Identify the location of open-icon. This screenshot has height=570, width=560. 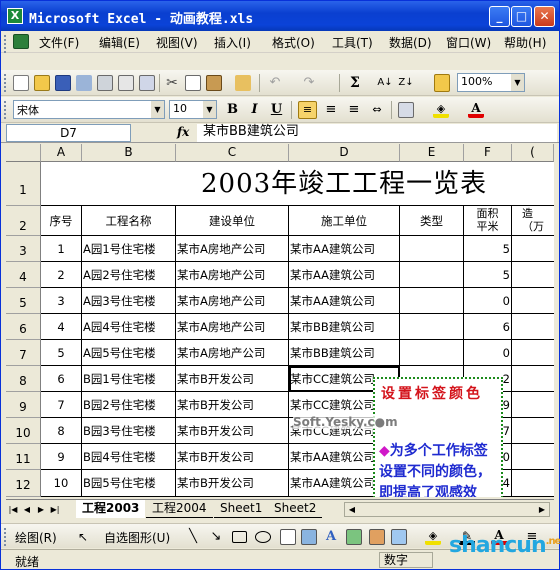
(42, 83).